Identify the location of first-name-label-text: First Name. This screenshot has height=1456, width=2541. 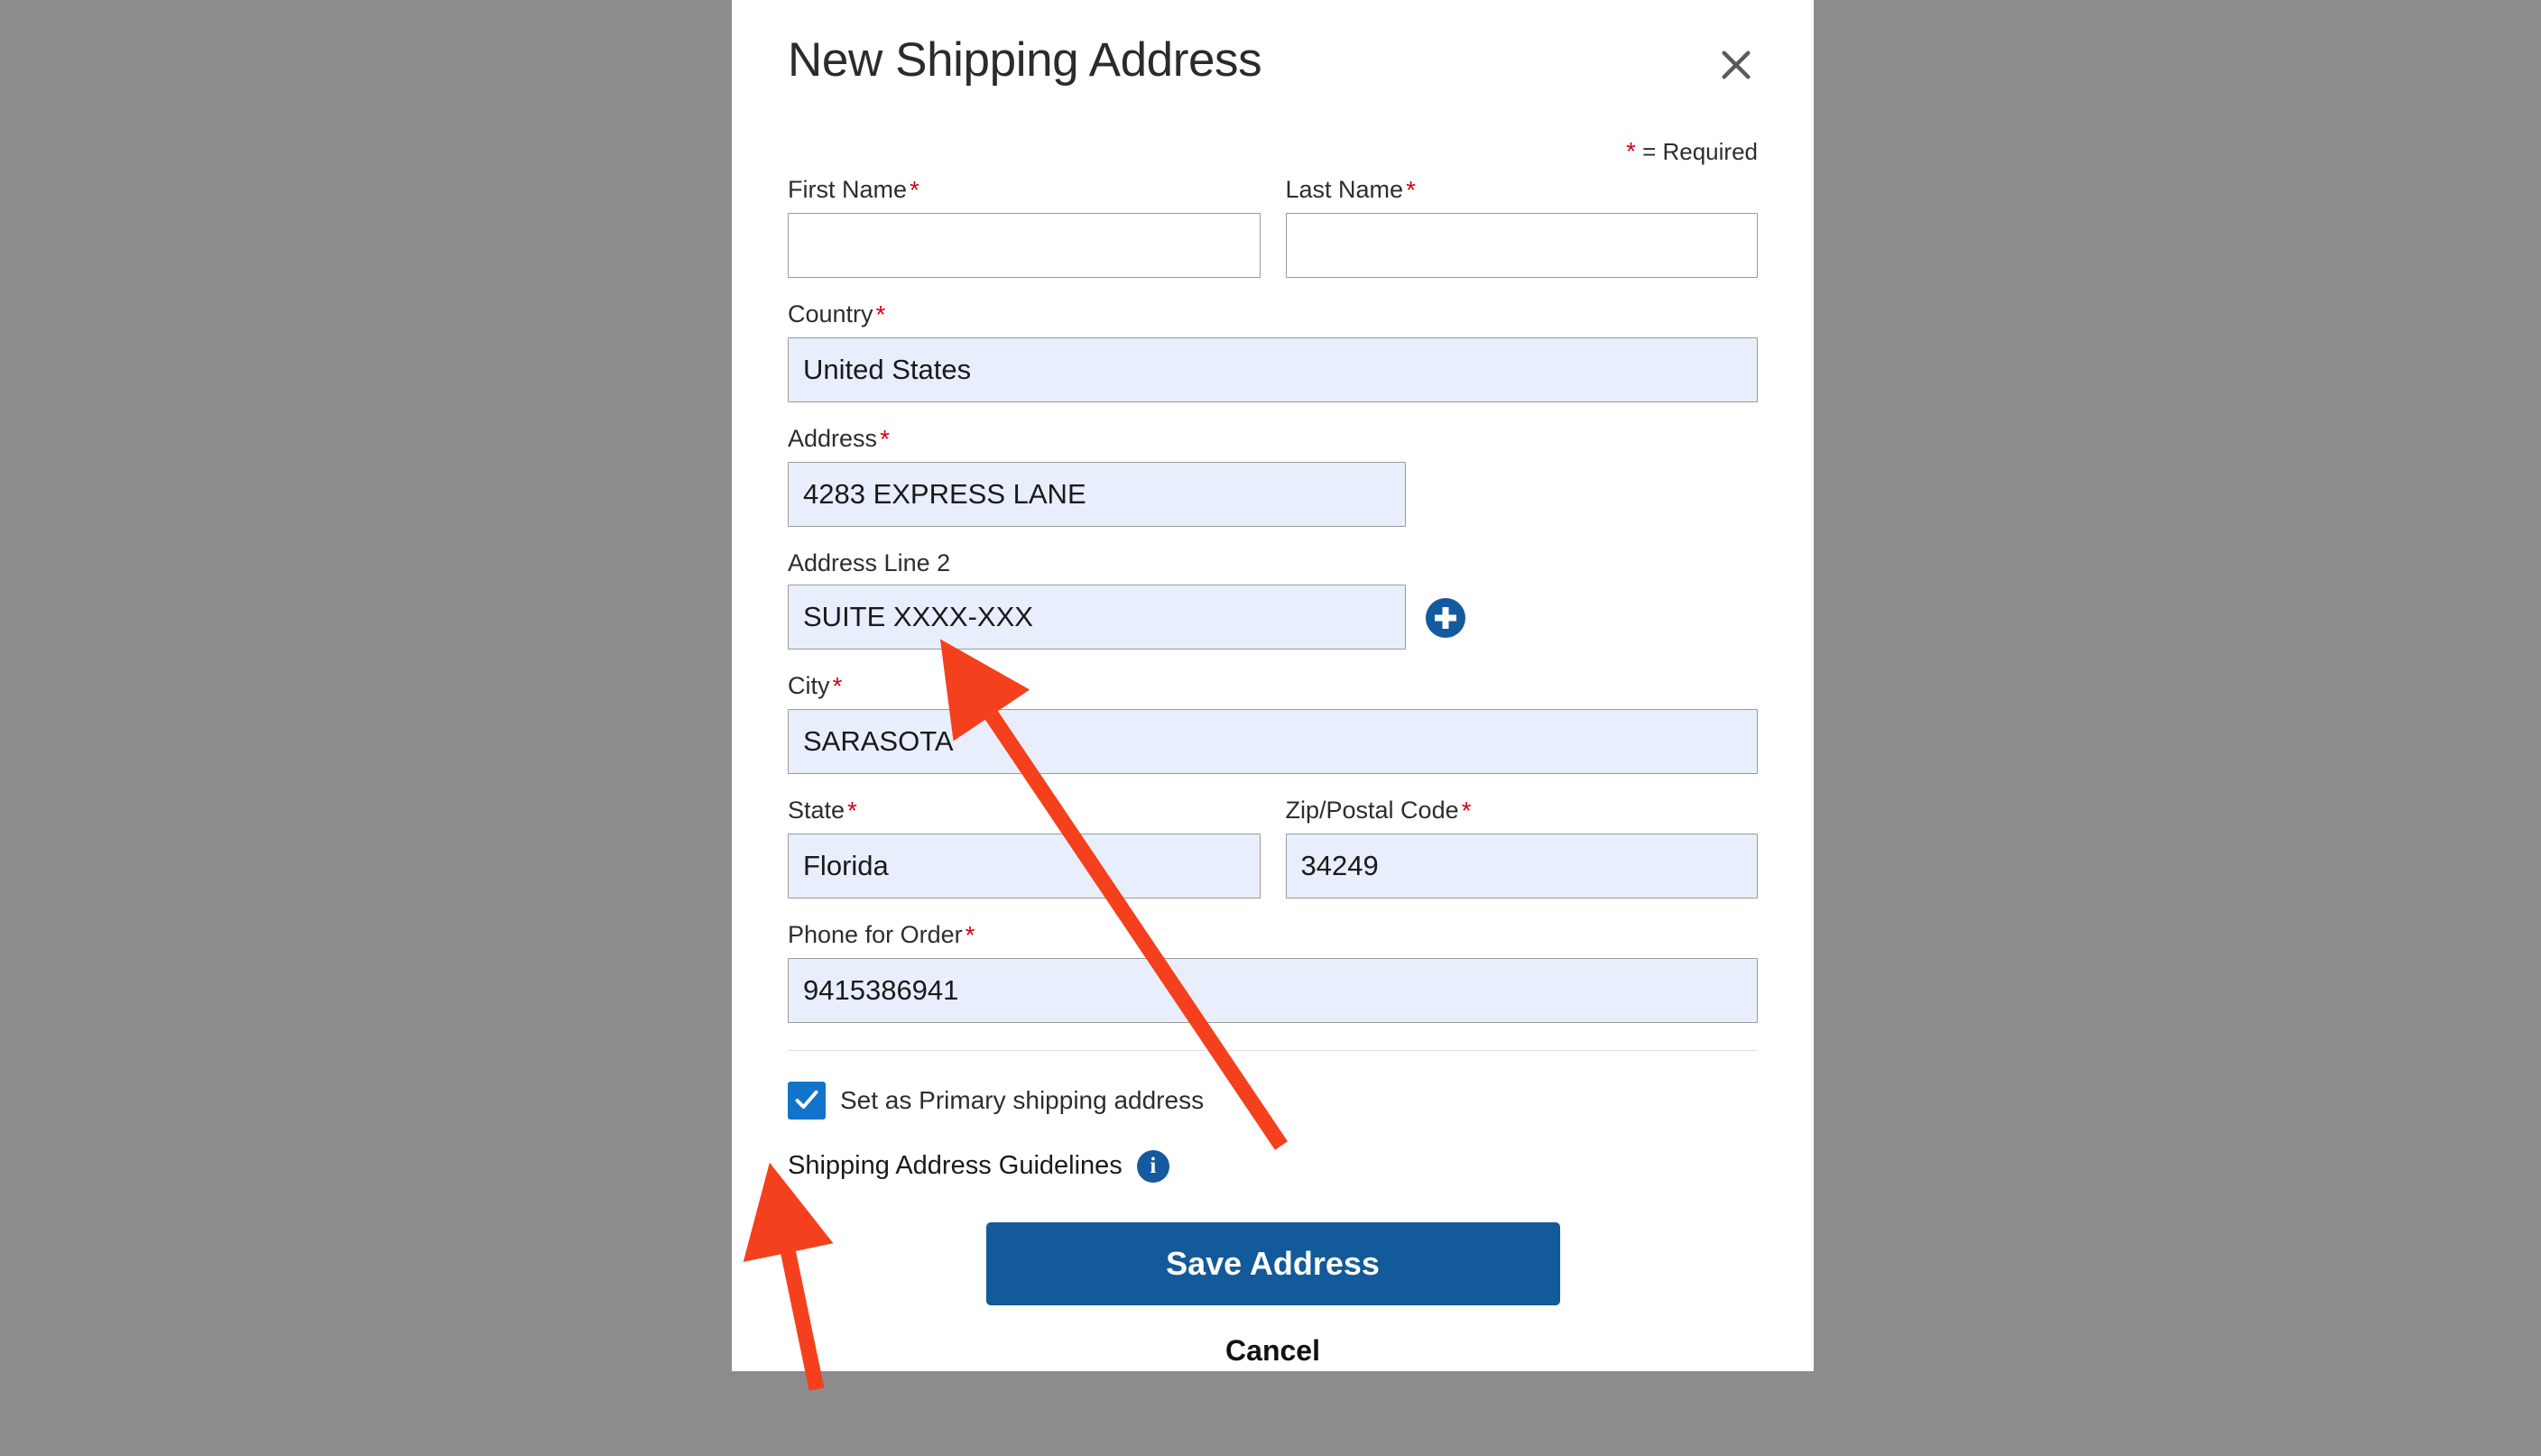
(848, 190).